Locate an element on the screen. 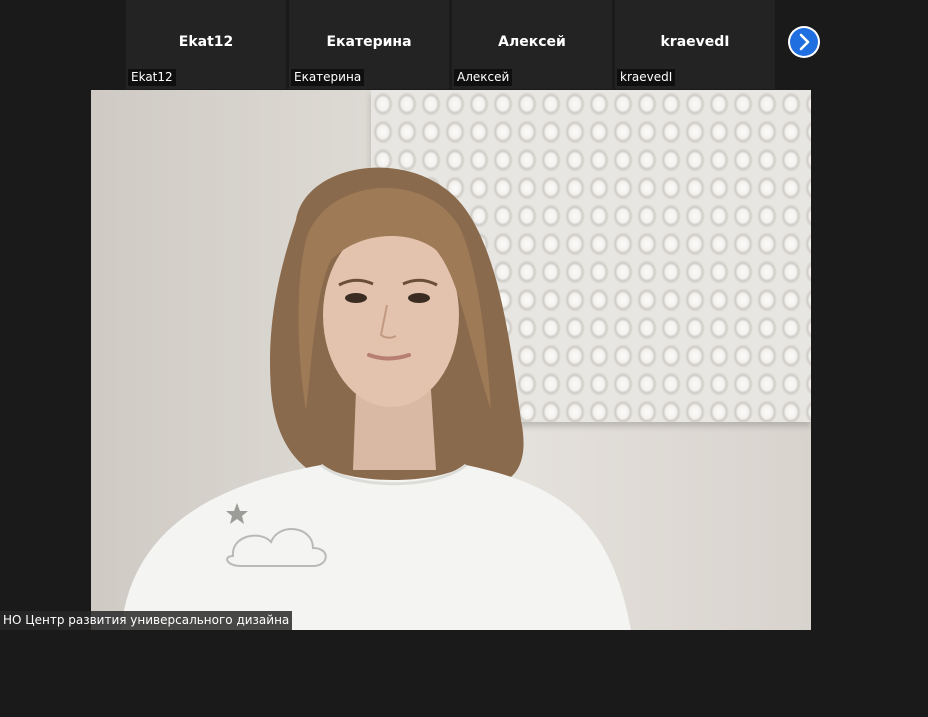 The width and height of the screenshot is (928, 717). participant-tile-aleksey: Алексей Алексей is located at coordinates (532, 44).